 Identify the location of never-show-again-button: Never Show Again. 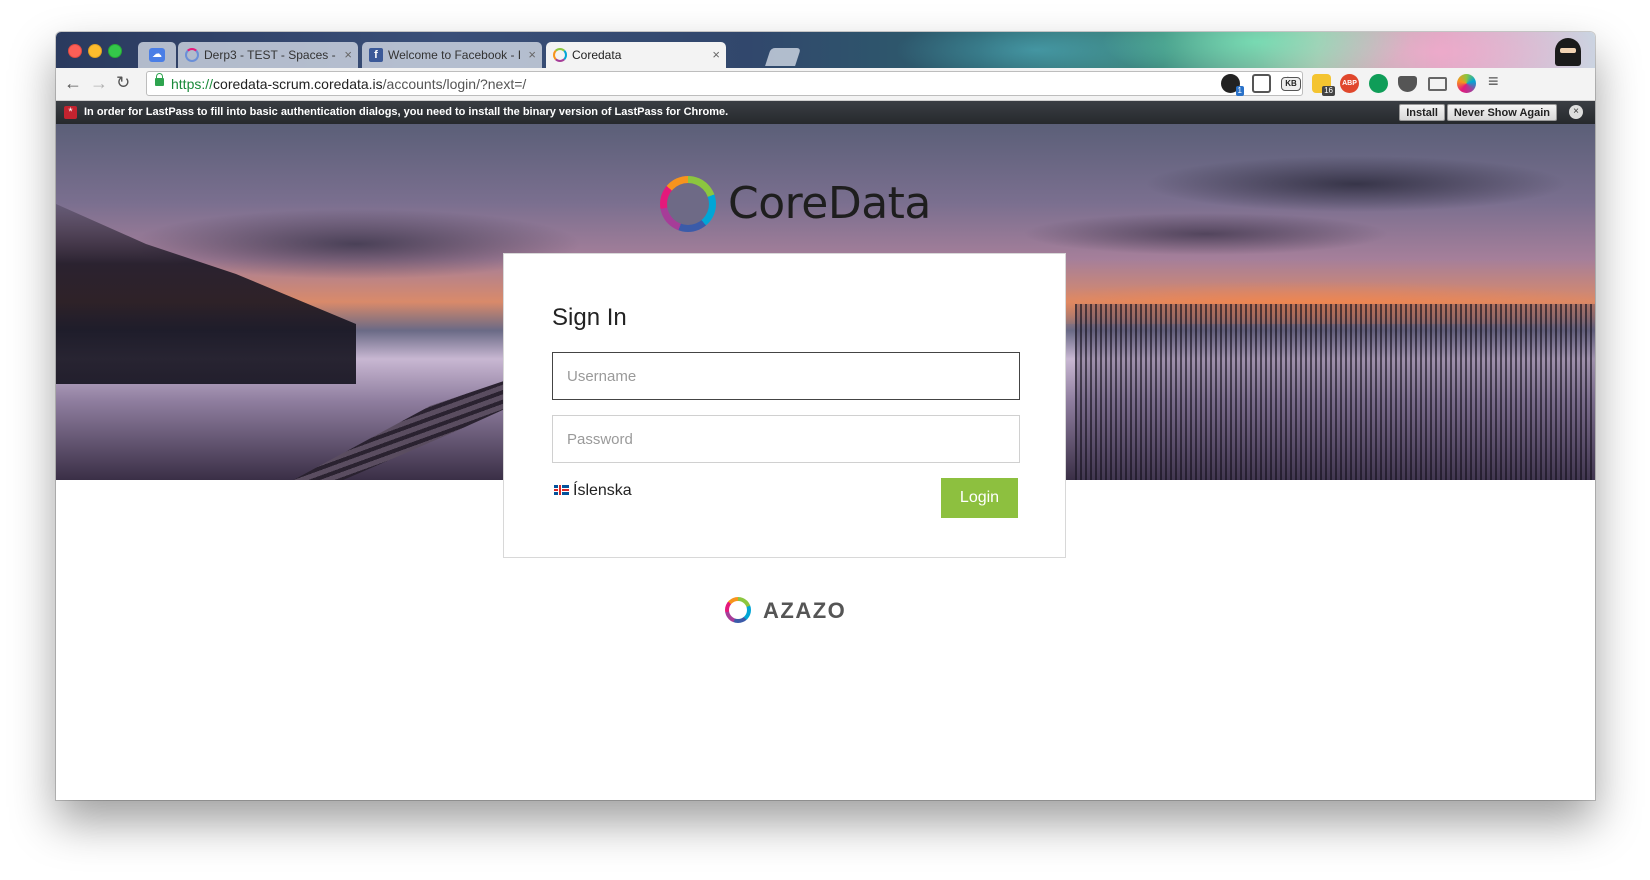
(1501, 112).